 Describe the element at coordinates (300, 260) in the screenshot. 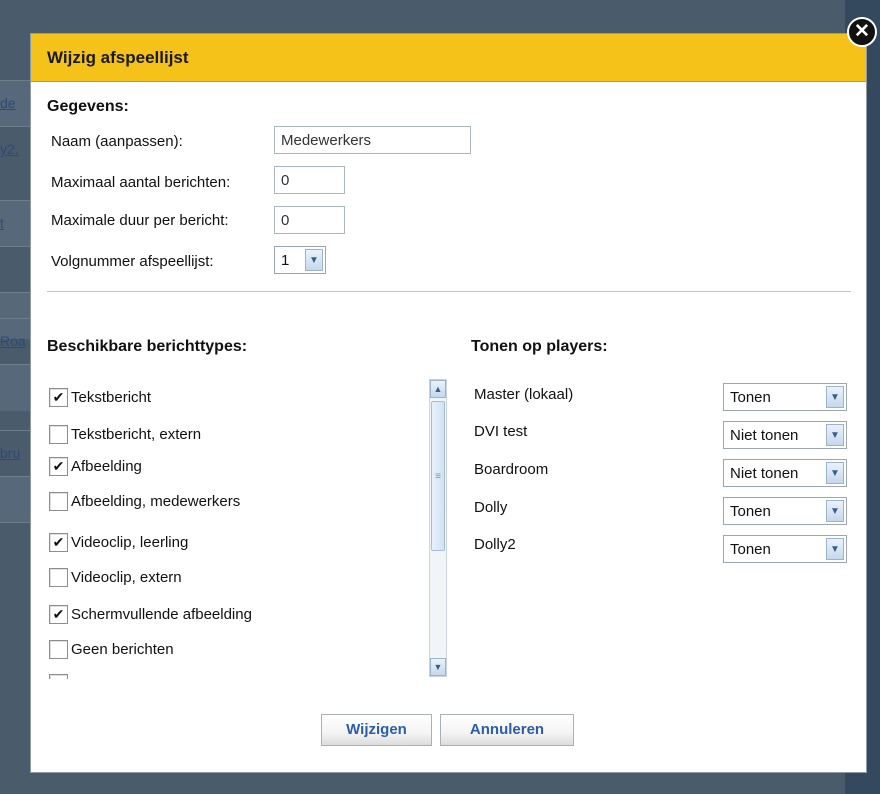

I see `order-select: 1 ▼` at that location.